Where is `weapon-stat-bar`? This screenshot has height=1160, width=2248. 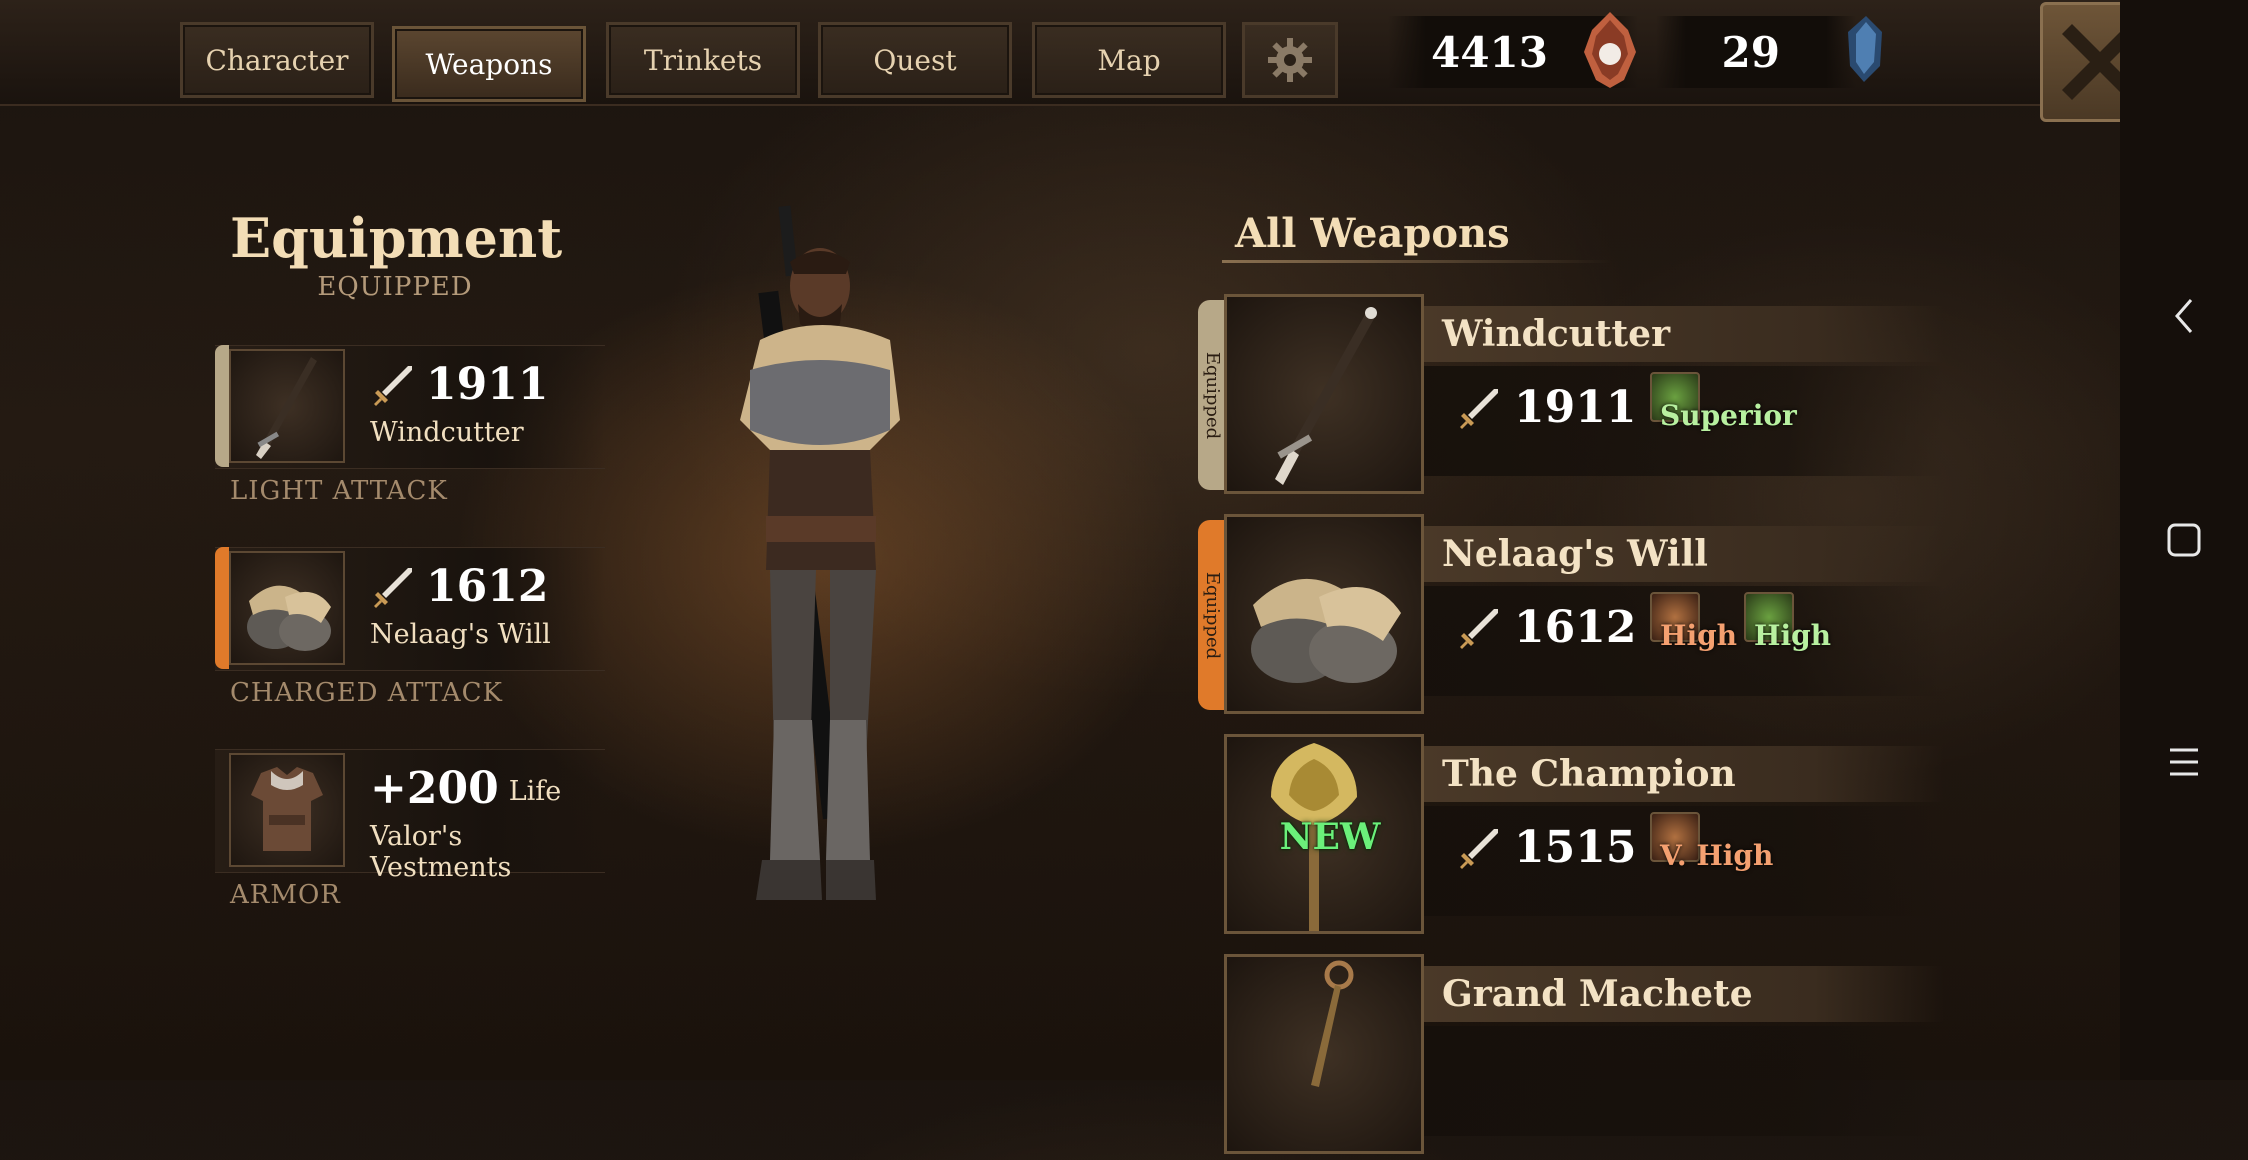
weapon-stat-bar is located at coordinates (1684, 1081).